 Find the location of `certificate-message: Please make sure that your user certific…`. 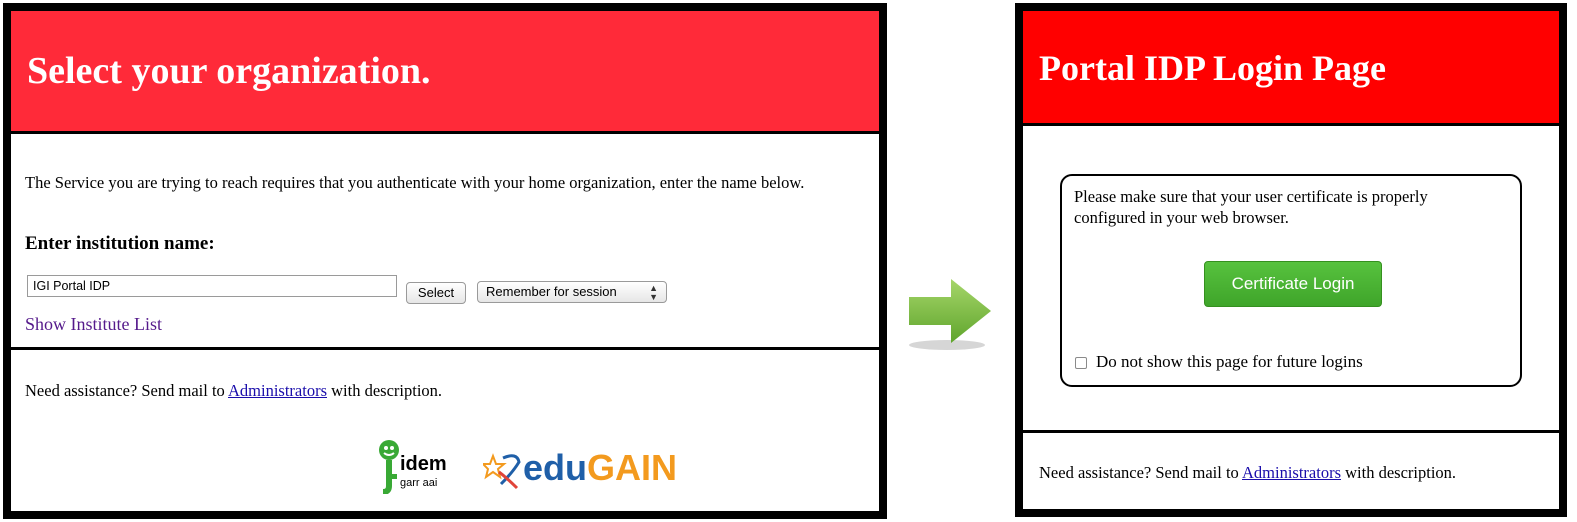

certificate-message: Please make sure that your user certific… is located at coordinates (1251, 207).